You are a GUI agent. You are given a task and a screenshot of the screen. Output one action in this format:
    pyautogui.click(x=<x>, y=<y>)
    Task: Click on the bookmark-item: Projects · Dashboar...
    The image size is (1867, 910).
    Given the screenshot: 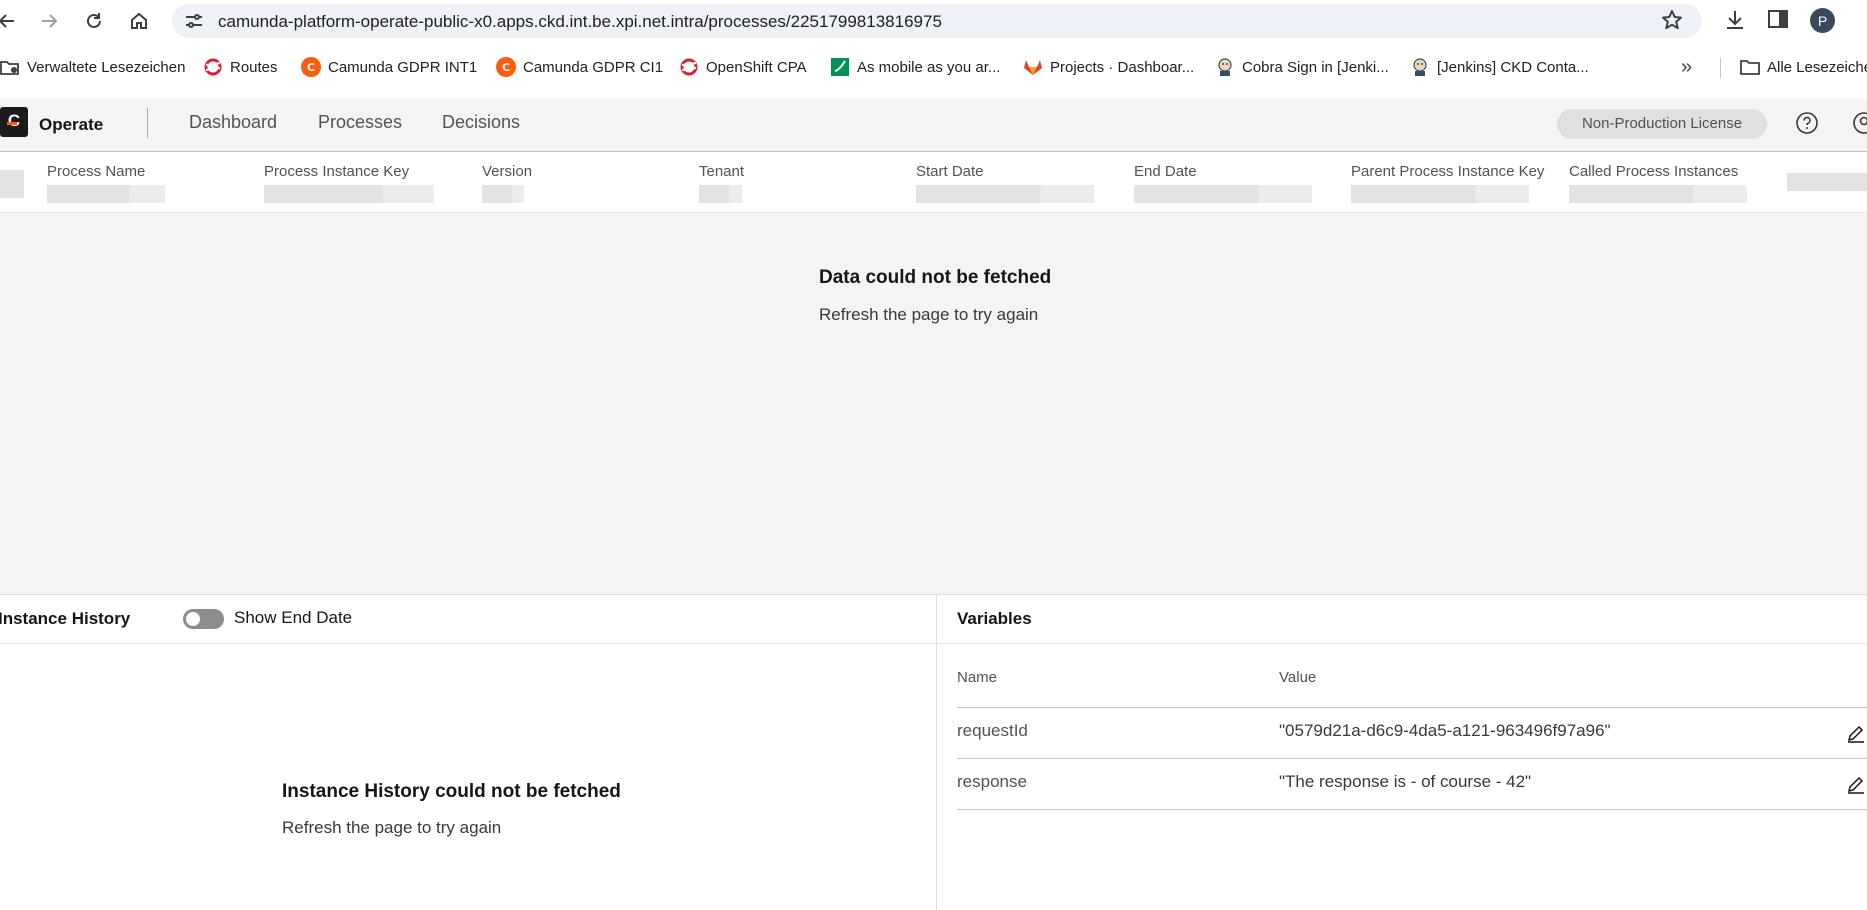 What is the action you would take?
    pyautogui.click(x=1108, y=67)
    